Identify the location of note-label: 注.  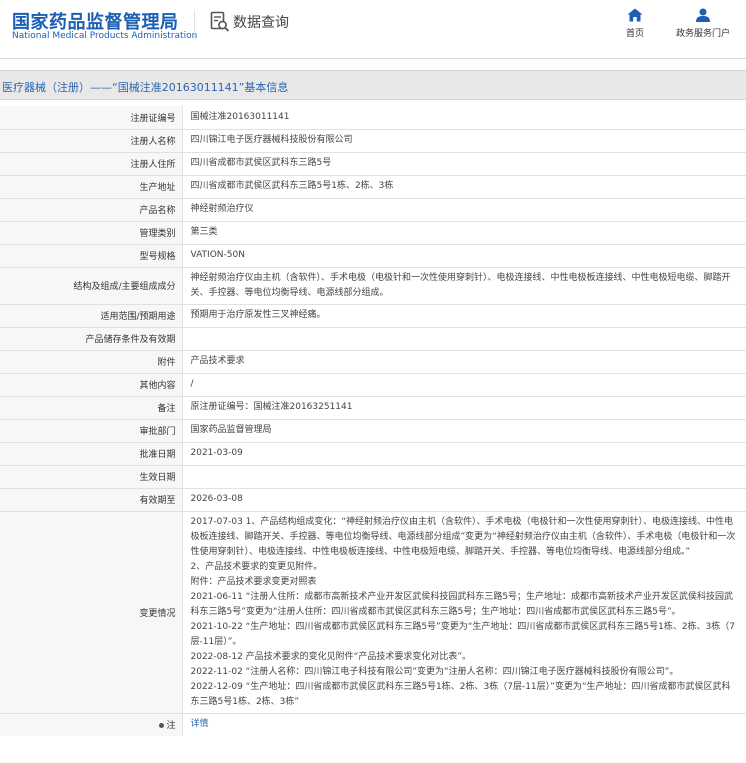
(91, 724).